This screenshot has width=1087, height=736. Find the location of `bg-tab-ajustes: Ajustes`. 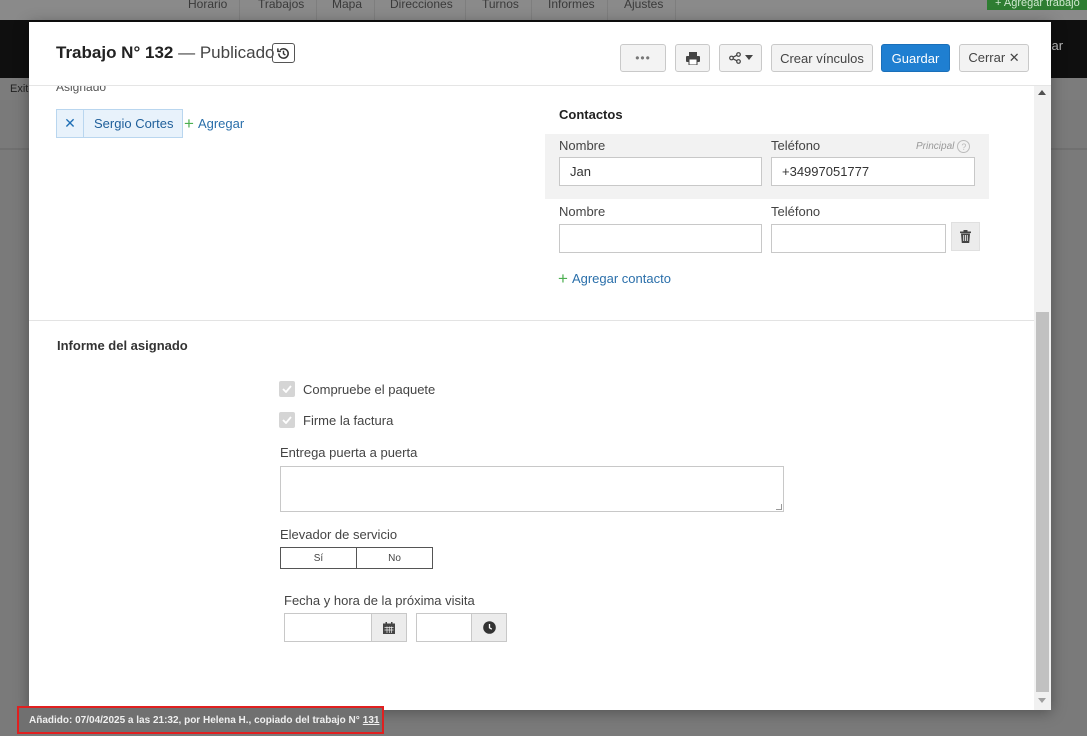

bg-tab-ajustes: Ajustes is located at coordinates (644, 10).